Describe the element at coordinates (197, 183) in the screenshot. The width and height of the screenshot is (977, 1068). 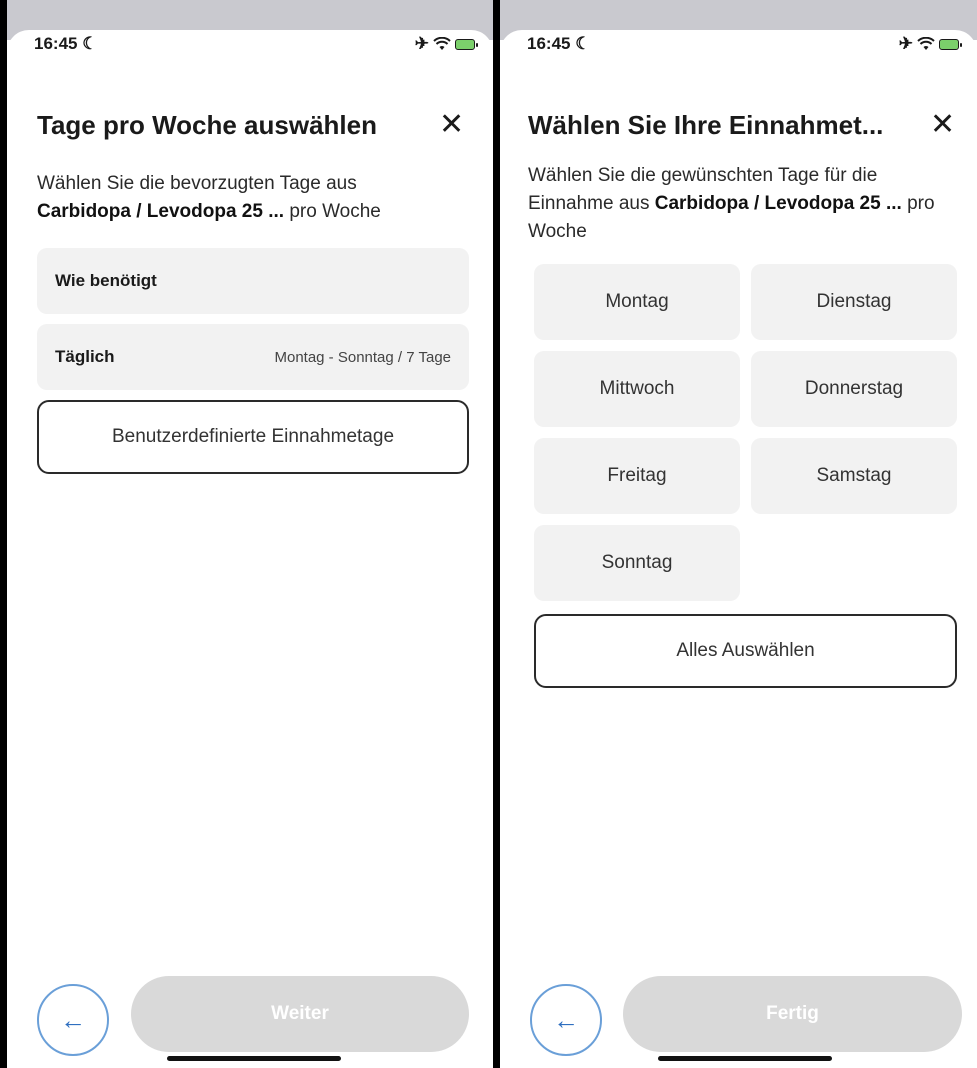
I see `desc-prefix: Wählen Sie die bevorzugten Tage aus` at that location.